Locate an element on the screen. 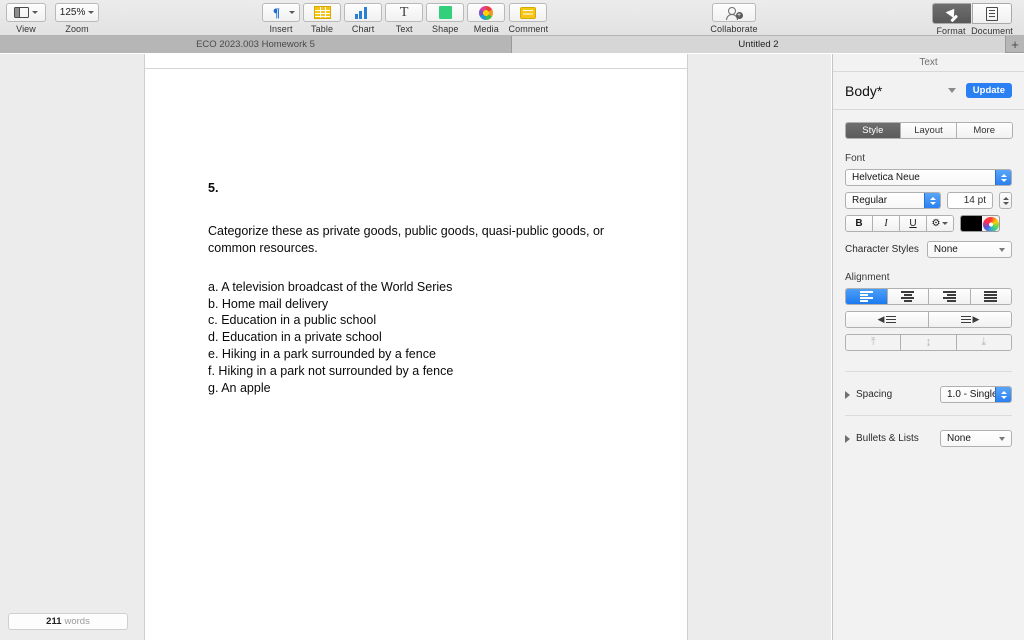 The width and height of the screenshot is (1024, 640). shape-button: Shape is located at coordinates (445, 17).